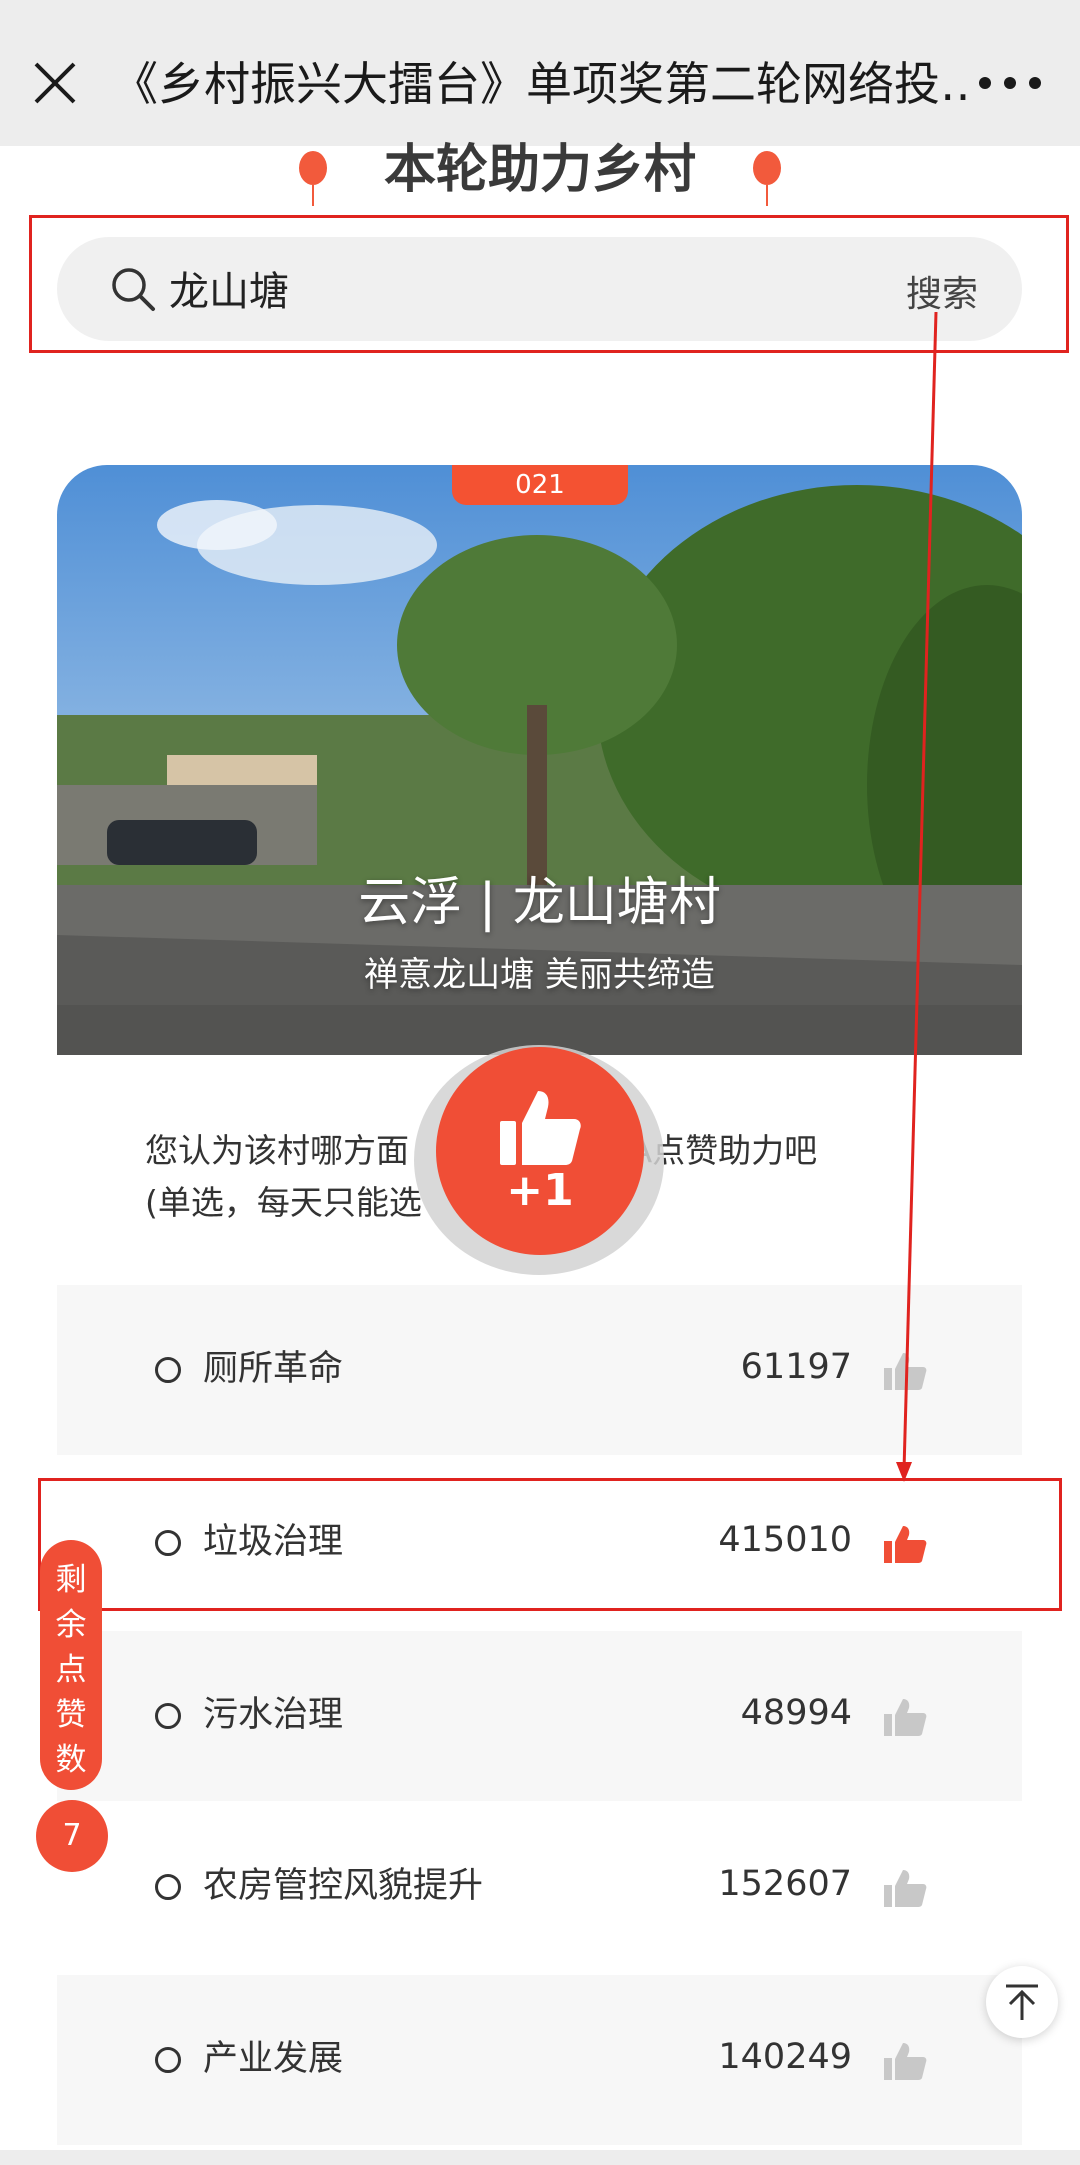  I want to click on balloon-icon, so click(767, 178).